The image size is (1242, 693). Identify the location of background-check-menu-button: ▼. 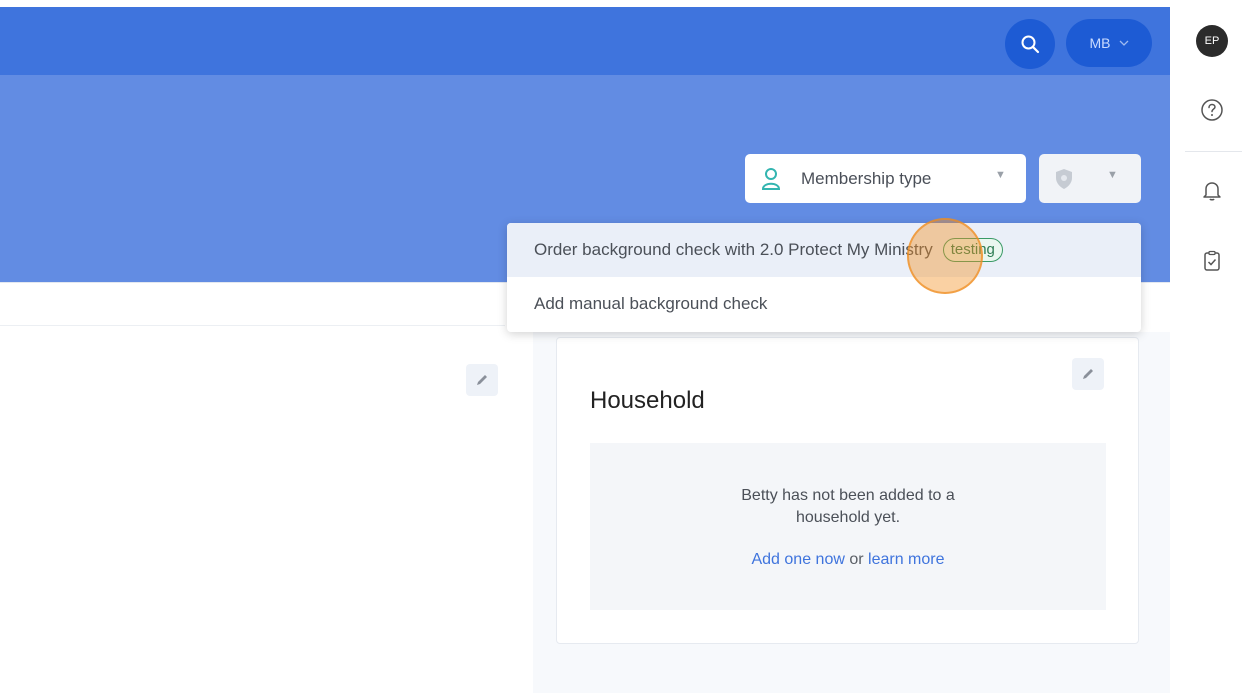
(1090, 178).